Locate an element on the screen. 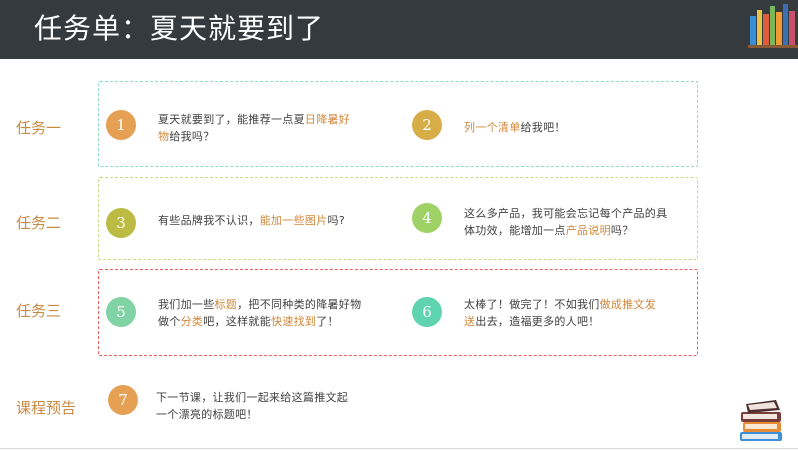 Image resolution: width=798 pixels, height=451 pixels. text-segment: ，把不同种类的降暑好物 is located at coordinates (299, 304).